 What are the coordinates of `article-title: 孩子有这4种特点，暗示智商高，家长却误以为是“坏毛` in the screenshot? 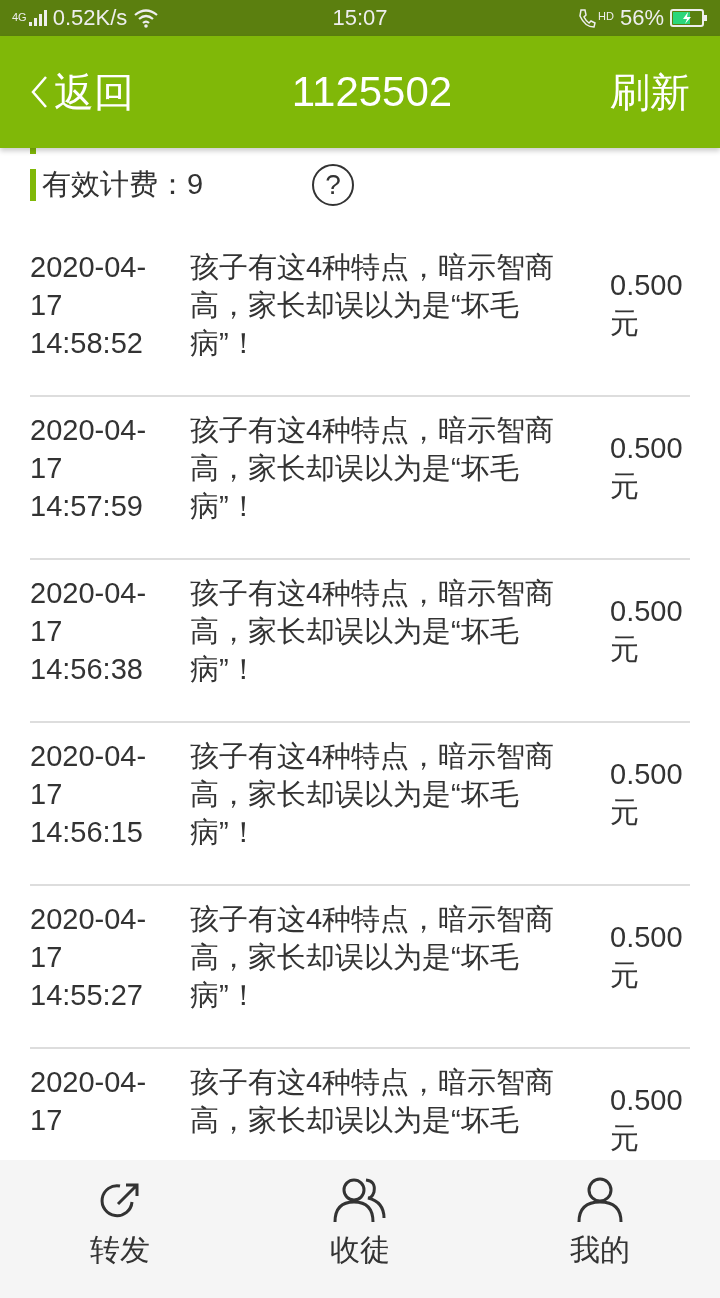 It's located at (373, 1101).